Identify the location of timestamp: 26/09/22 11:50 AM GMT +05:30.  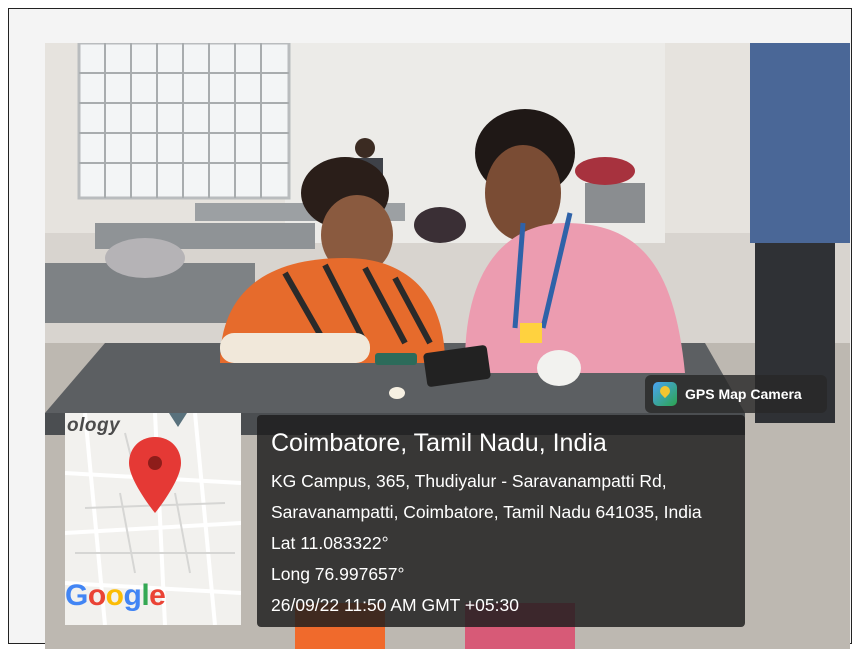
(395, 605).